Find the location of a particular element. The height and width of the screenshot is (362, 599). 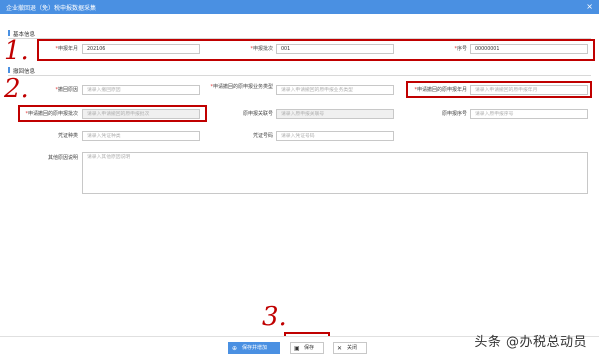

annotation-number-3: 3. is located at coordinates (274, 317).